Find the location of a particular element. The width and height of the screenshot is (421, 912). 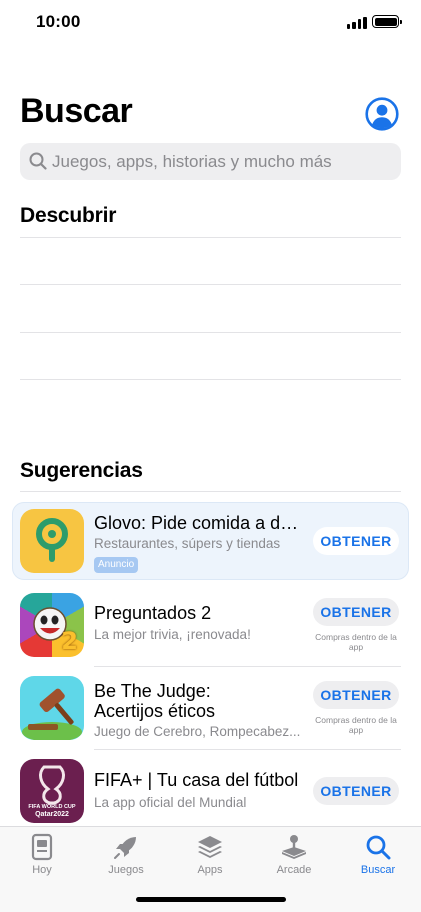

stack-icon is located at coordinates (210, 847).